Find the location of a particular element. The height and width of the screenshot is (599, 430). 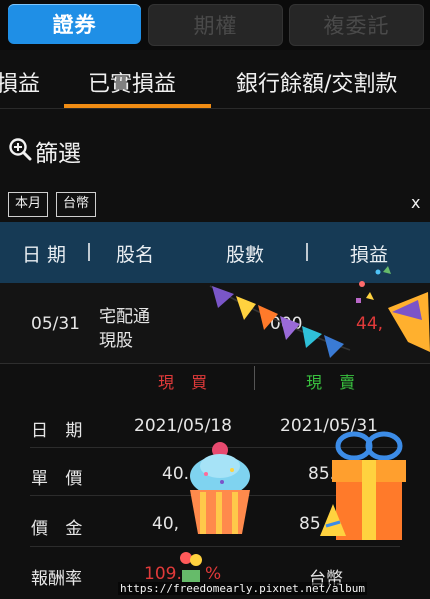

chip-currency: 台幣 is located at coordinates (76, 204).